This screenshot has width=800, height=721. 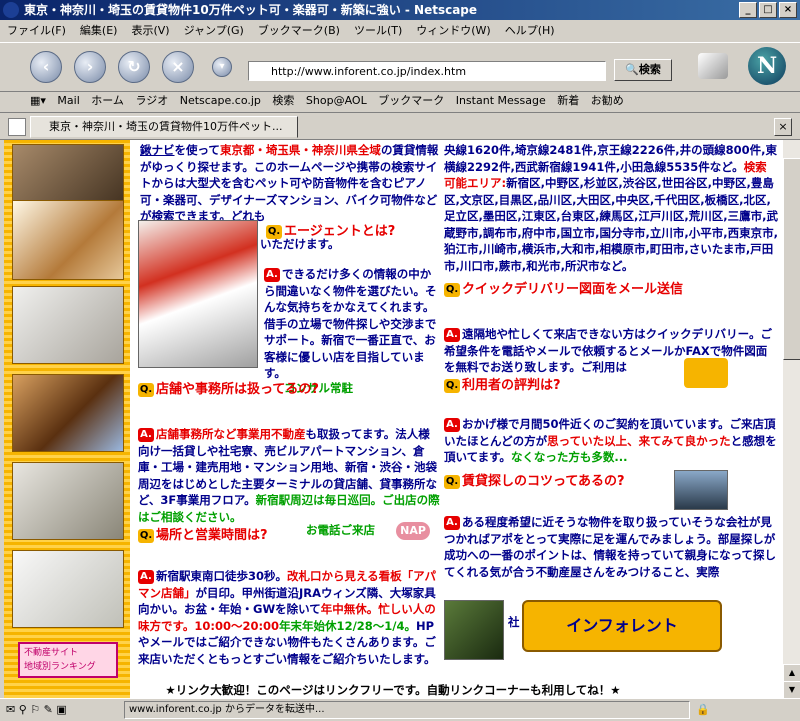 What do you see at coordinates (178, 67) in the screenshot?
I see `stop-button: ×` at bounding box center [178, 67].